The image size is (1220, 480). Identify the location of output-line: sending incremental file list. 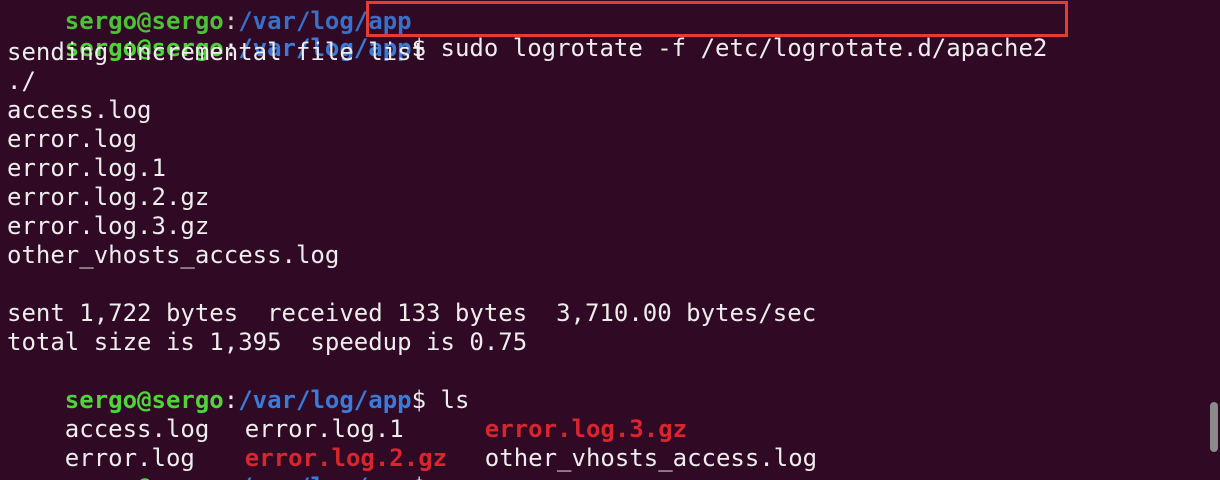
(217, 52).